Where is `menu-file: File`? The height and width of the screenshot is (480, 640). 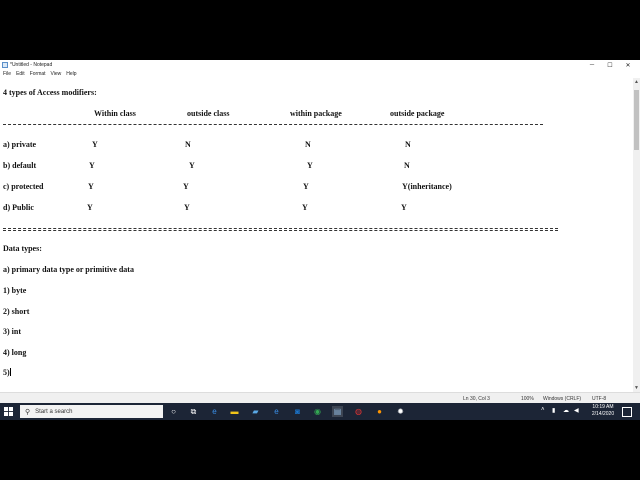
menu-file: File is located at coordinates (7, 74).